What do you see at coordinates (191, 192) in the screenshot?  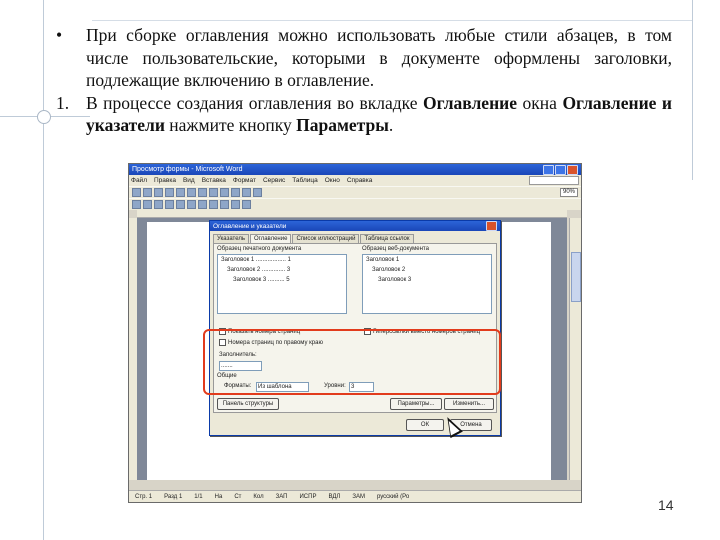 I see `spelling-icon` at bounding box center [191, 192].